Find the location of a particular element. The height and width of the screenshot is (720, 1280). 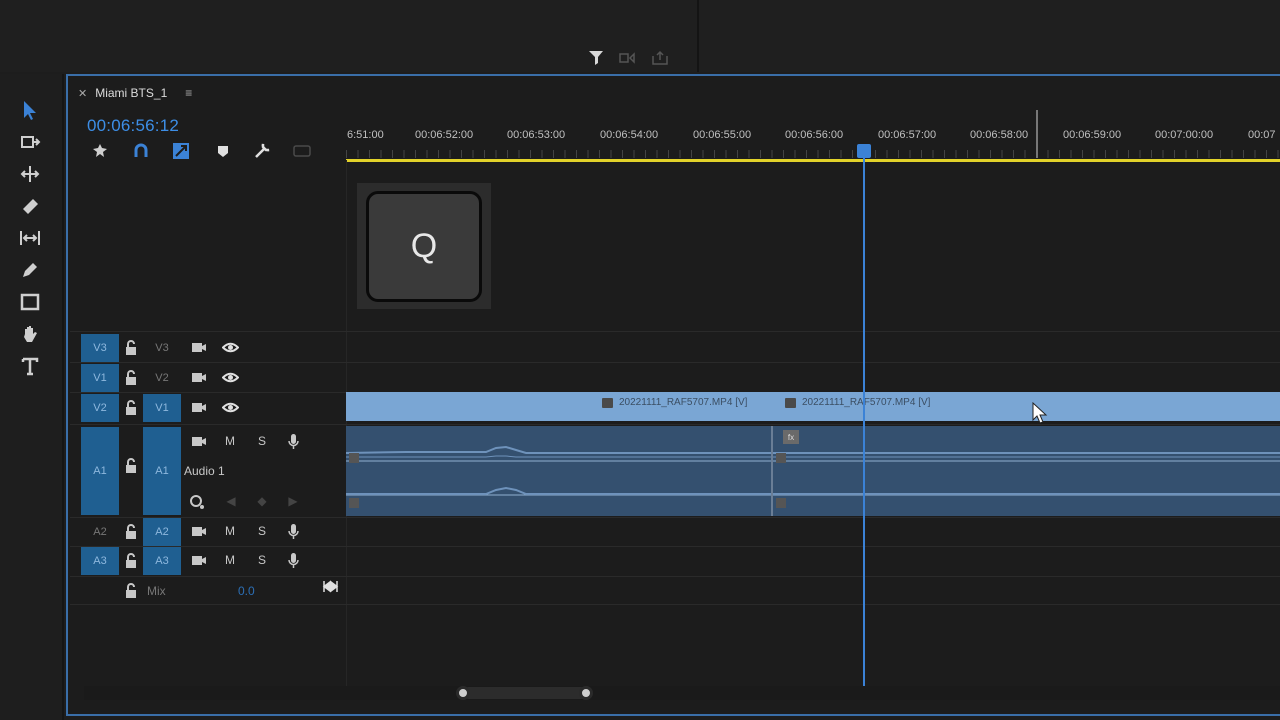

scrollbar-thumb is located at coordinates (525, 693).